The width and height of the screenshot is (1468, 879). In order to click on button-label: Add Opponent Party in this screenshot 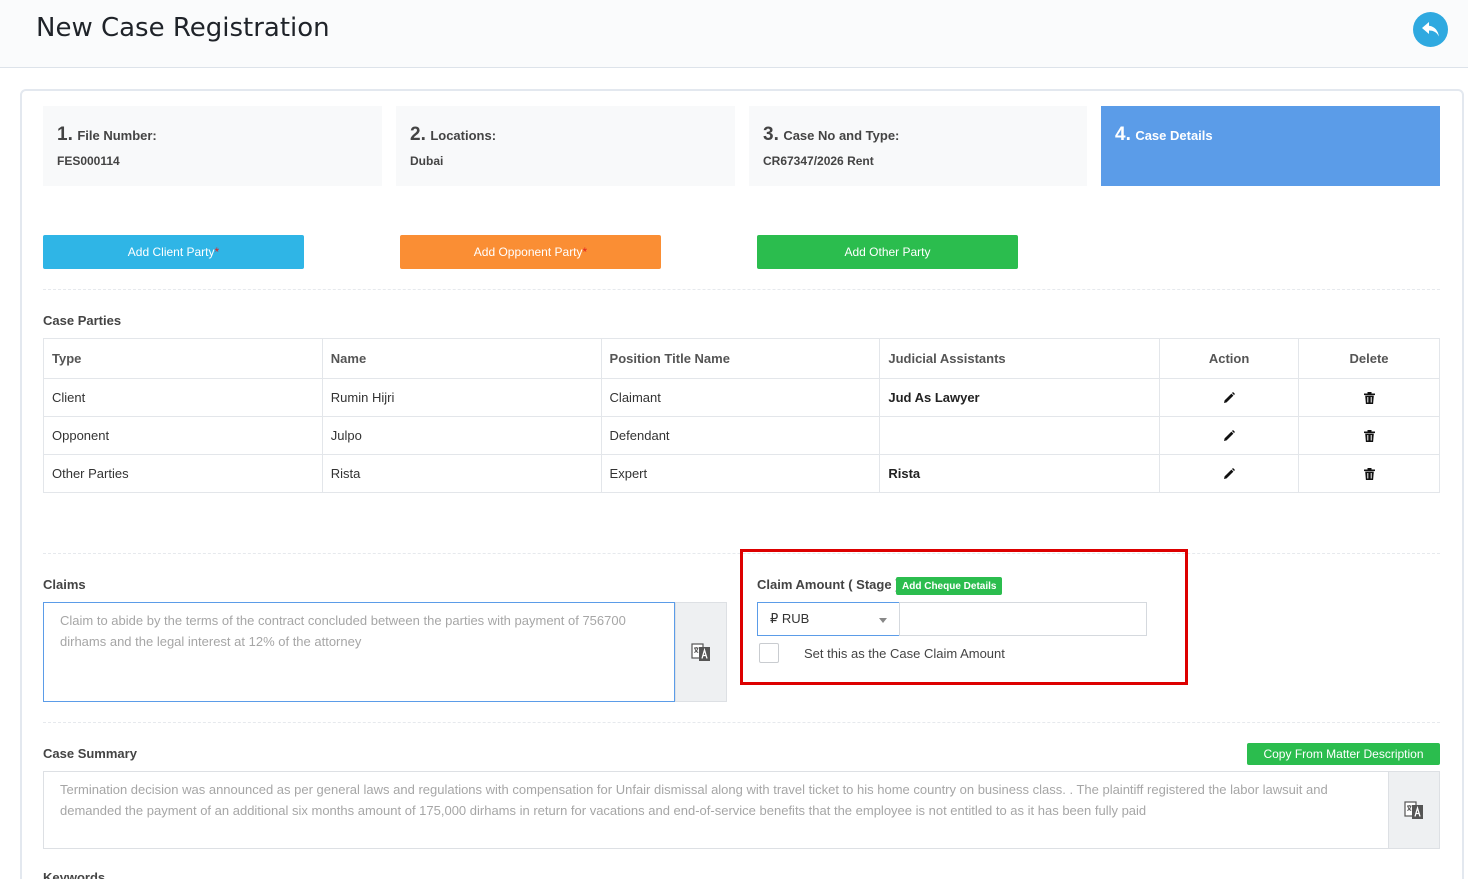, I will do `click(528, 252)`.